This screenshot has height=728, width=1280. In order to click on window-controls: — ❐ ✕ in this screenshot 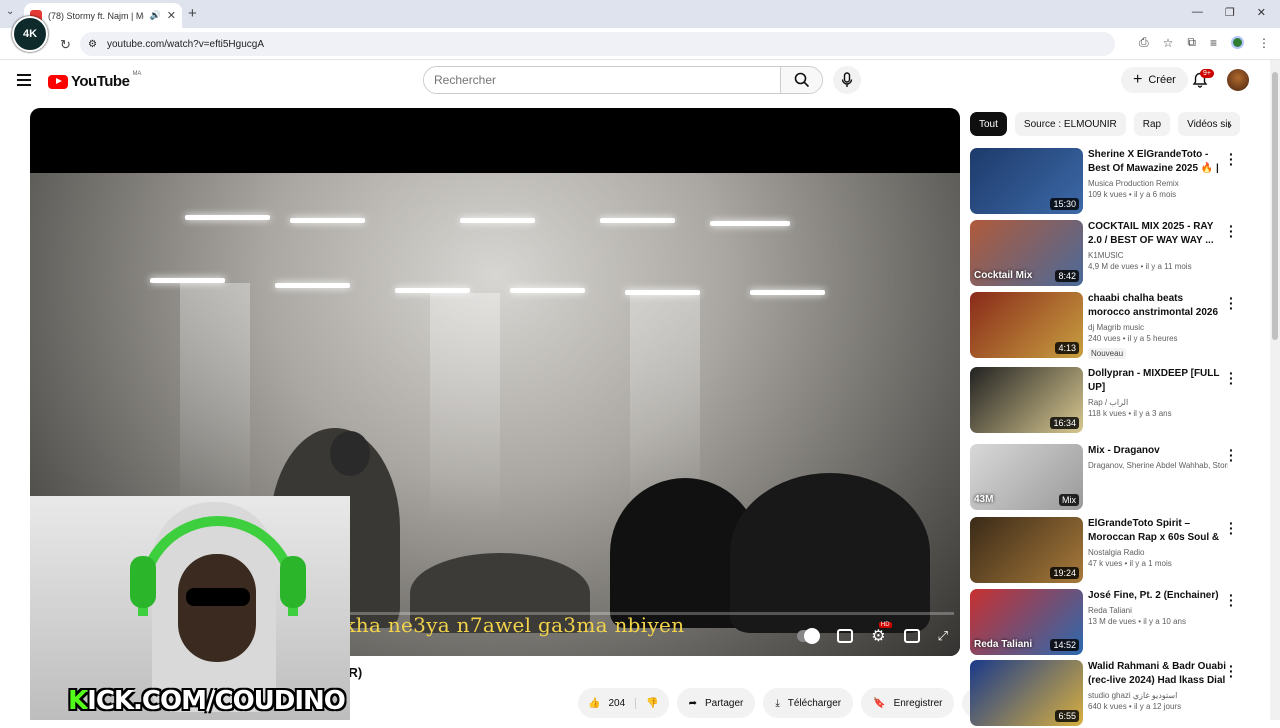, I will do `click(1229, 12)`.